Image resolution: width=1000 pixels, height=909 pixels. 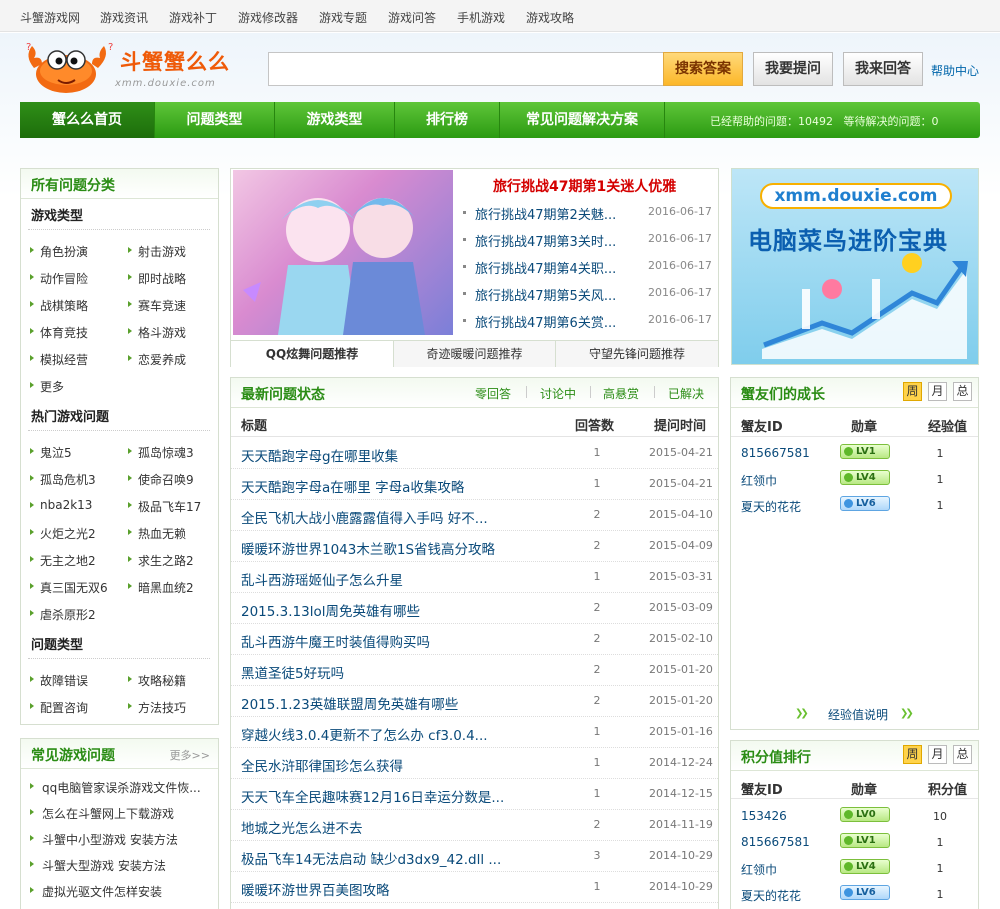 What do you see at coordinates (703, 69) in the screenshot?
I see `search-button: 搜索答案` at bounding box center [703, 69].